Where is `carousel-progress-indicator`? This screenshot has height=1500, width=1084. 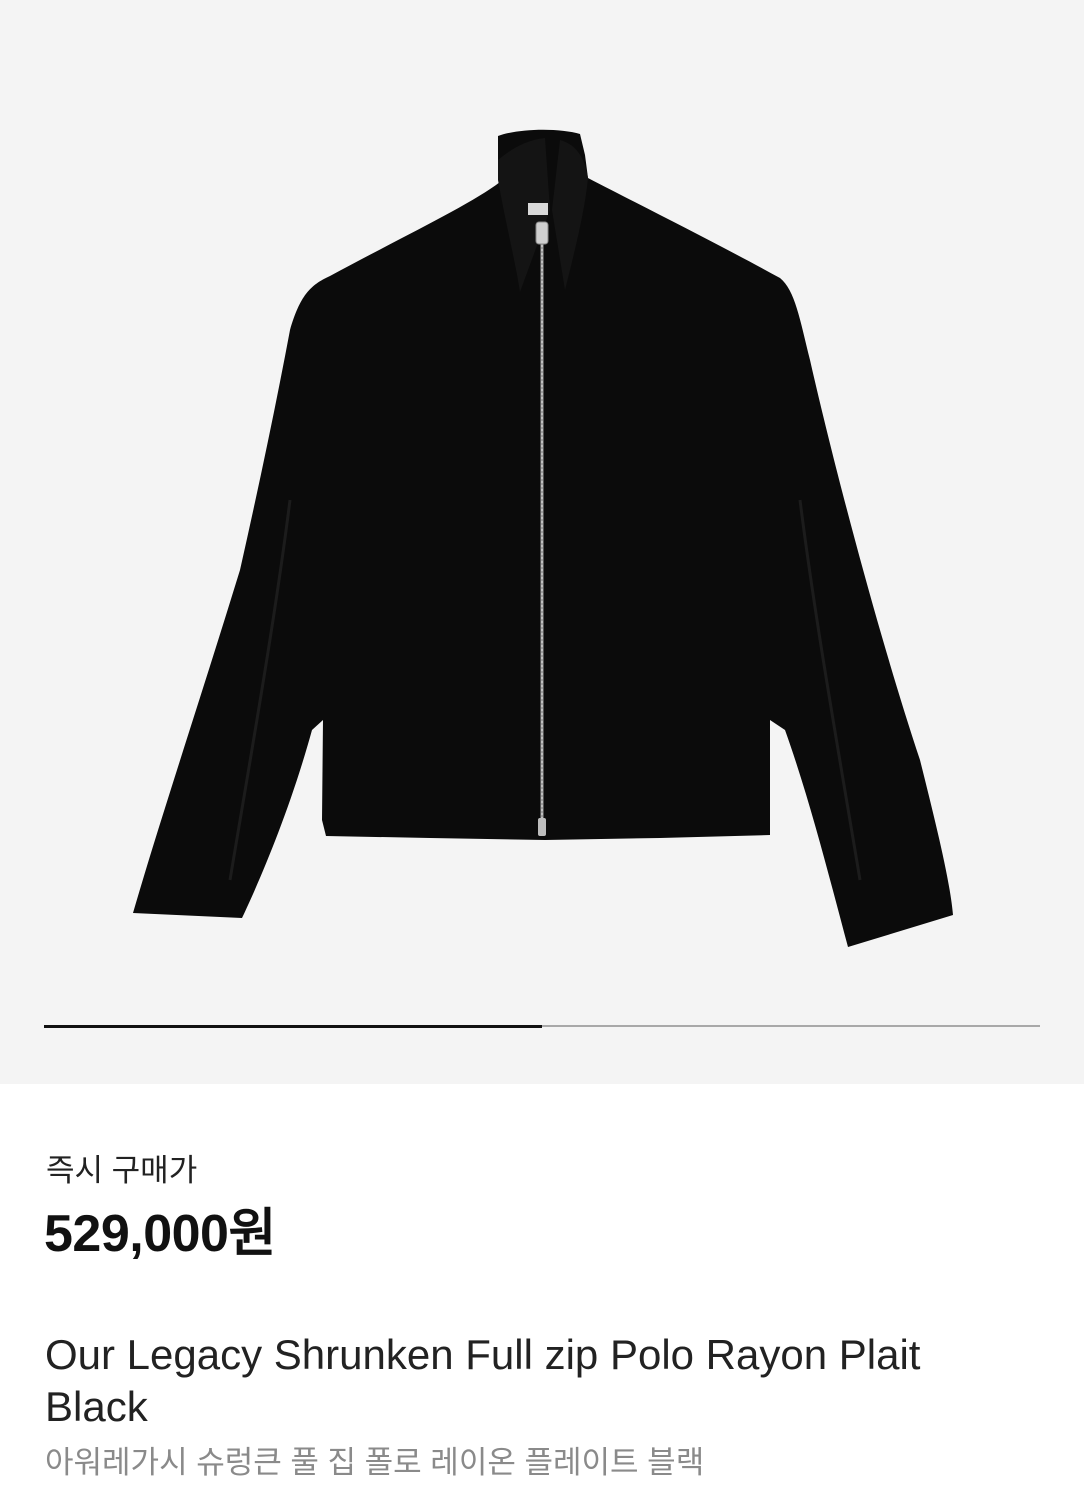 carousel-progress-indicator is located at coordinates (293, 1026).